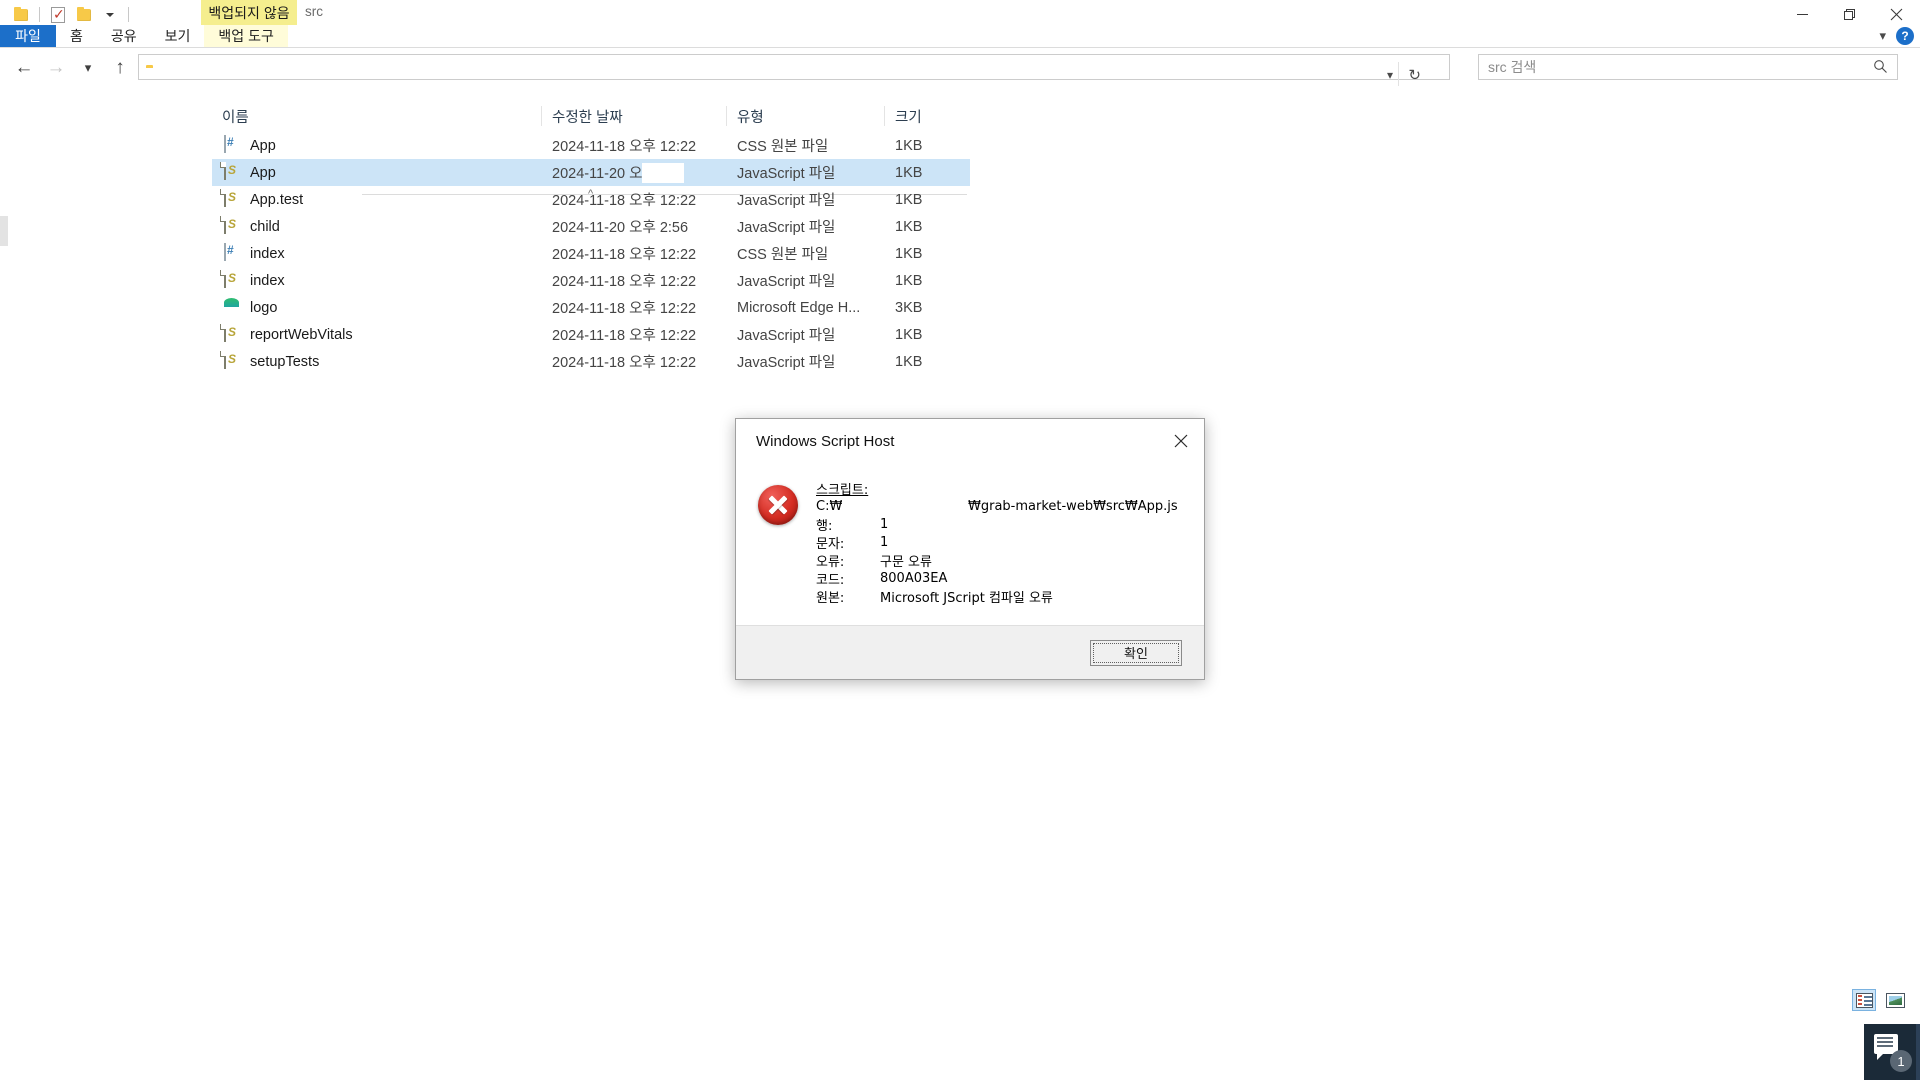  What do you see at coordinates (264, 307) in the screenshot?
I see `file-name: logo` at bounding box center [264, 307].